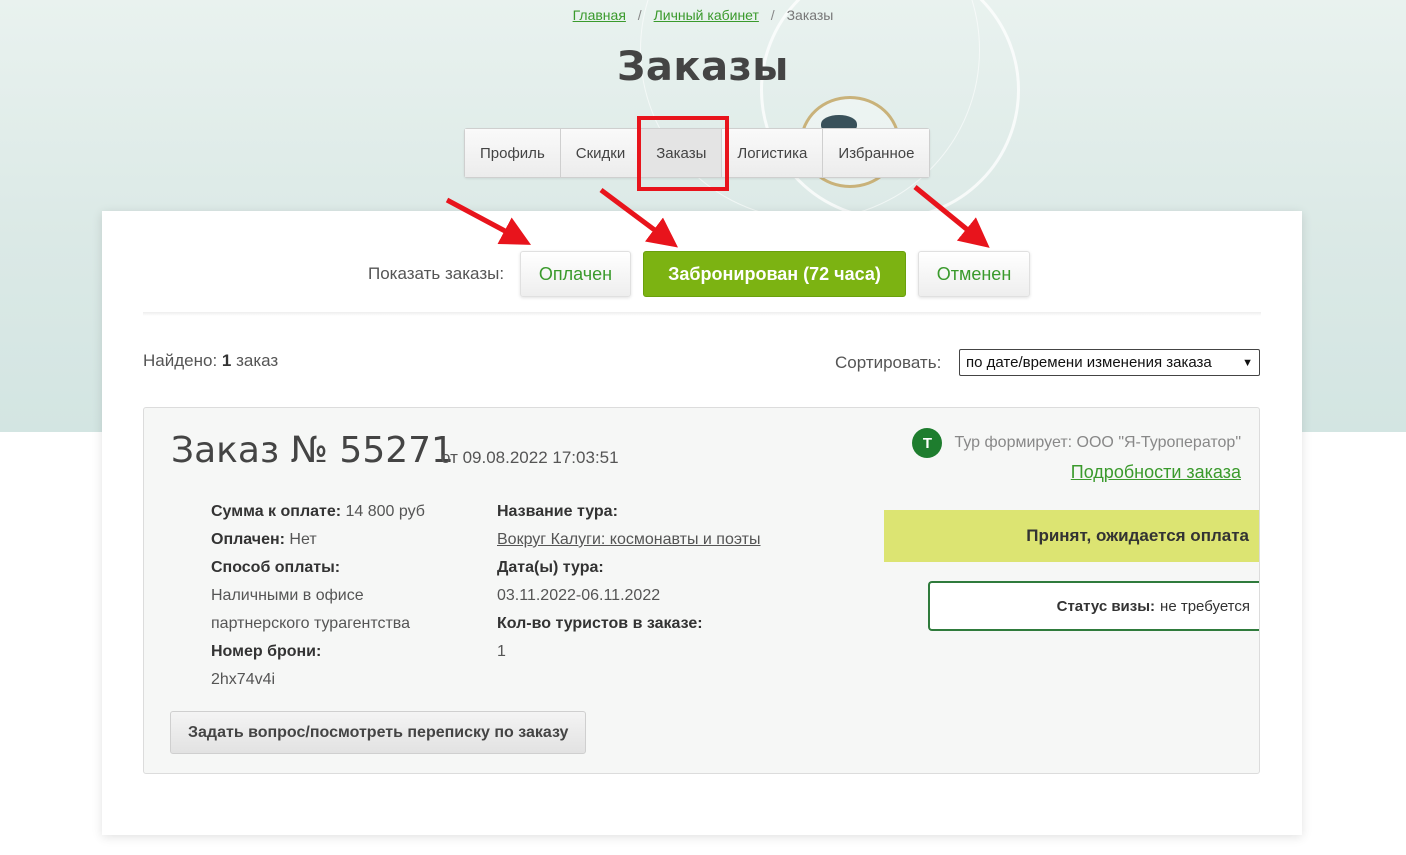 The height and width of the screenshot is (855, 1406). Describe the element at coordinates (266, 651) in the screenshot. I see `booking-number-label: Номер брони:` at that location.